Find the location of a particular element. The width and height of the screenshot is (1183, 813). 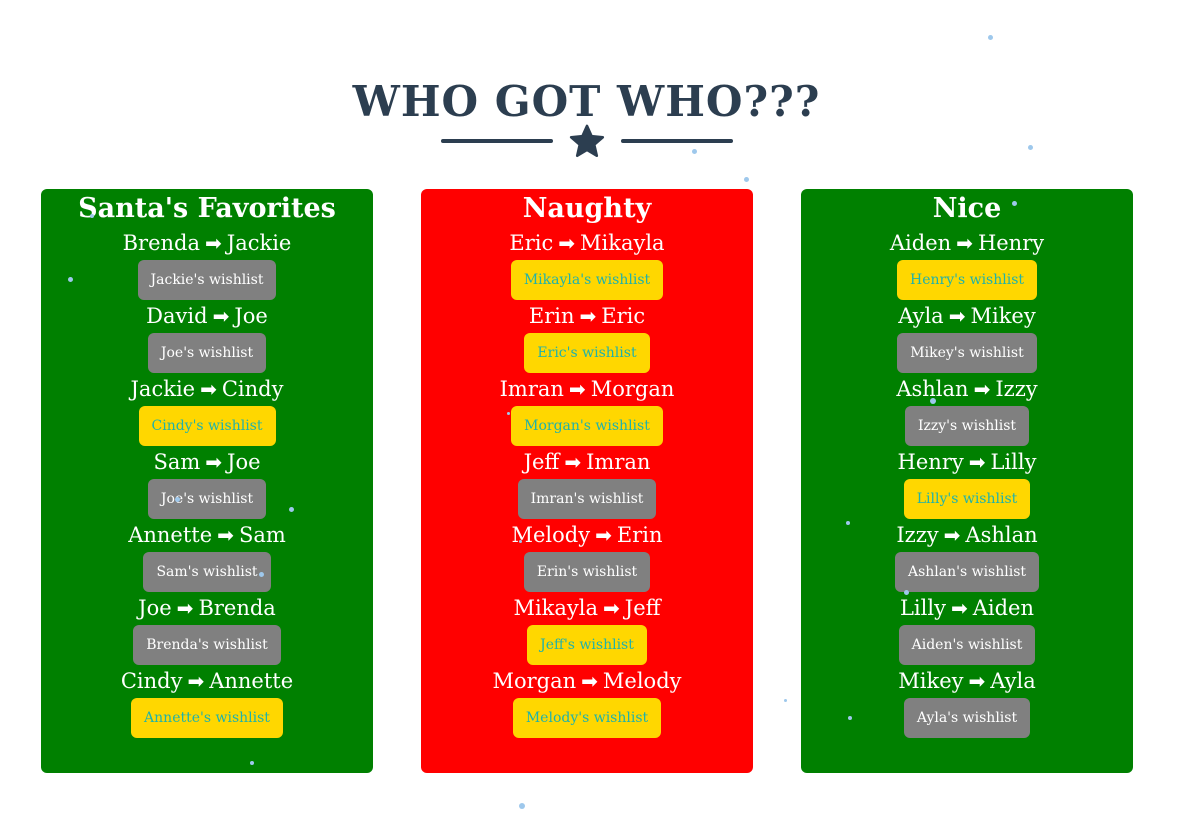

assignment: Melody ➡ Erin is located at coordinates (587, 534).